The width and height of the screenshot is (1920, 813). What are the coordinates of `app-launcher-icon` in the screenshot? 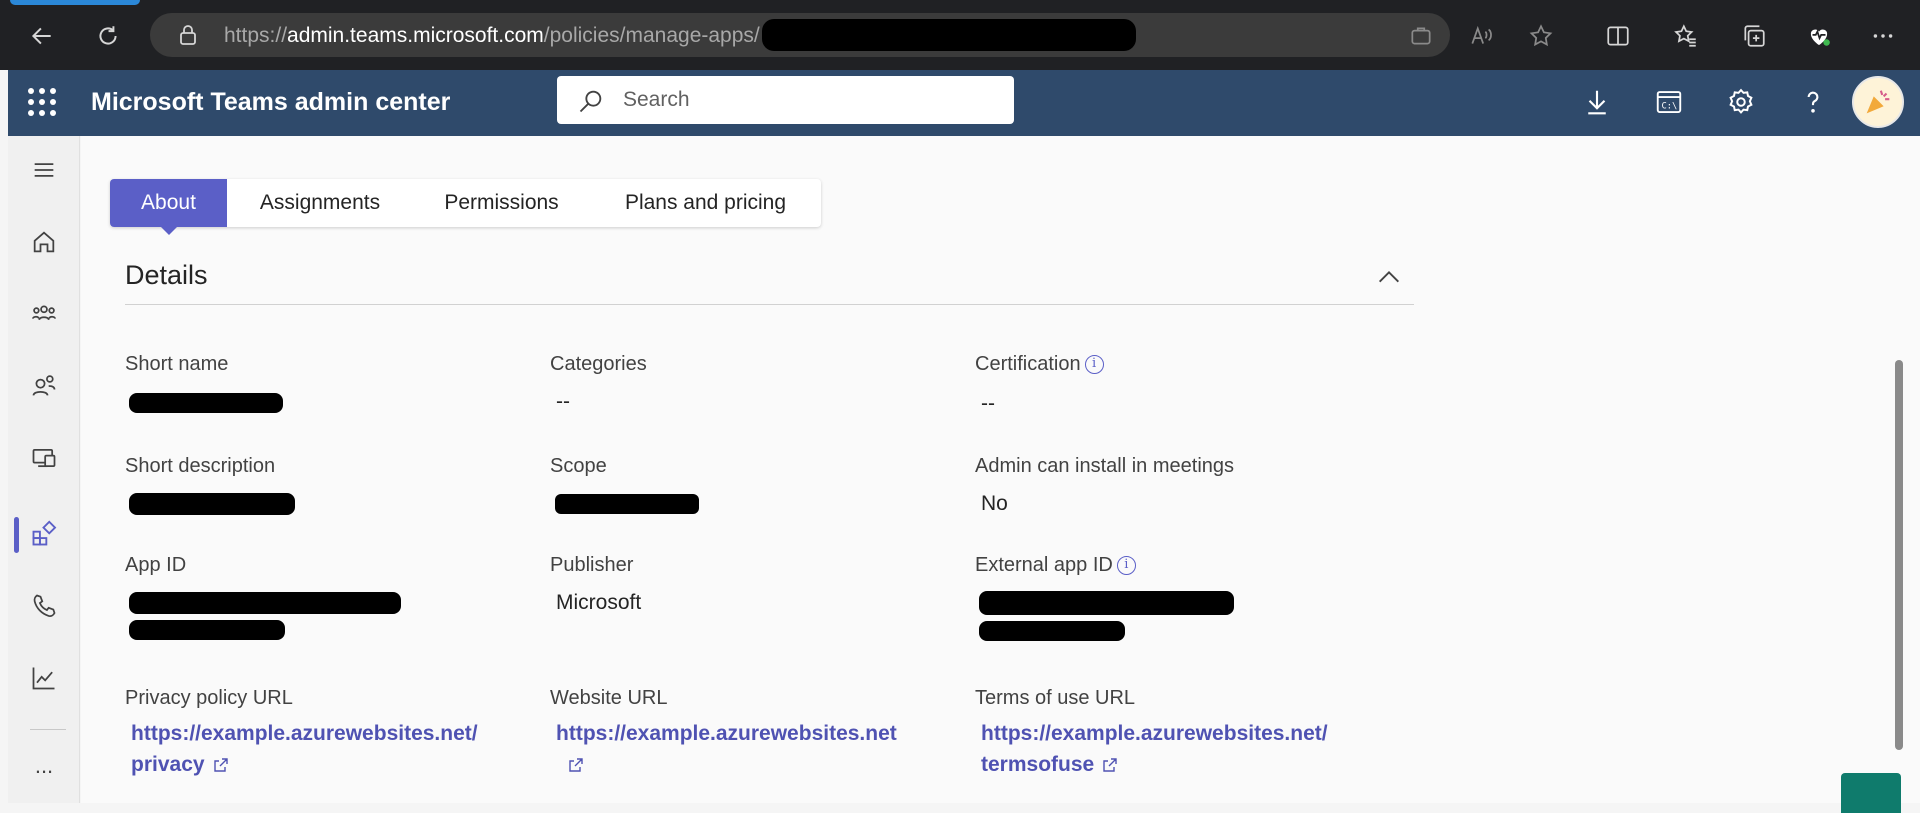 It's located at (42, 102).